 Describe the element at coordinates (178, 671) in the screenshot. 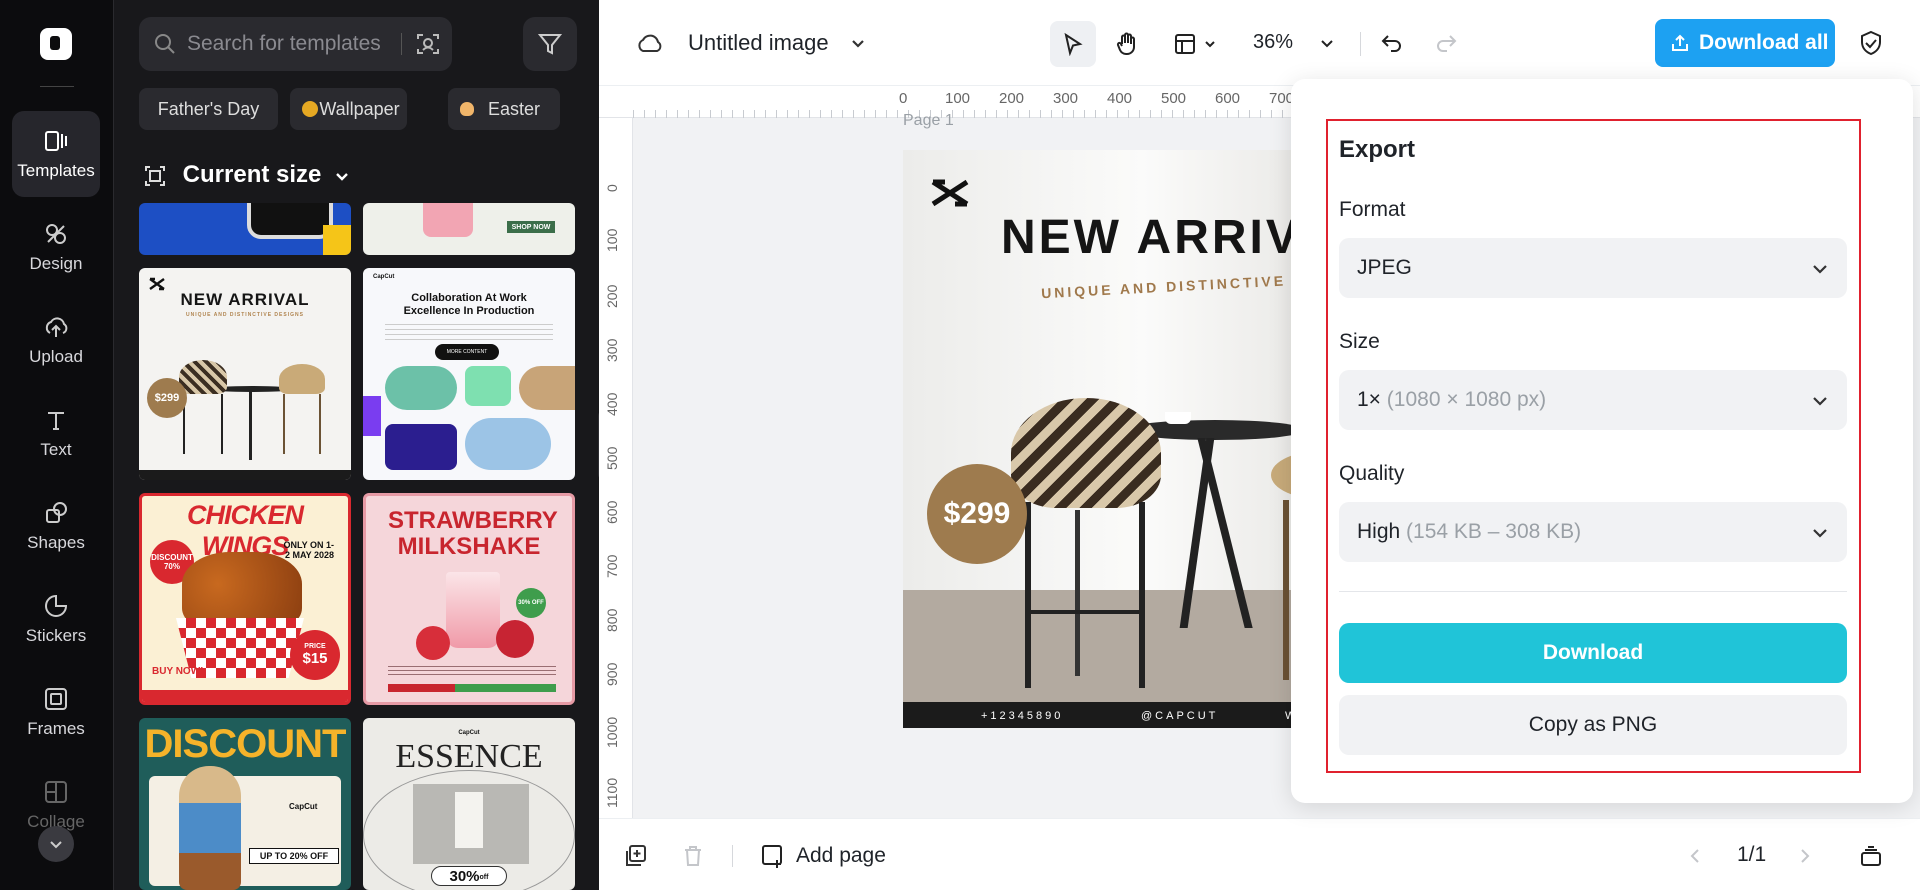

I see `template-cta: BUY NOW!` at that location.